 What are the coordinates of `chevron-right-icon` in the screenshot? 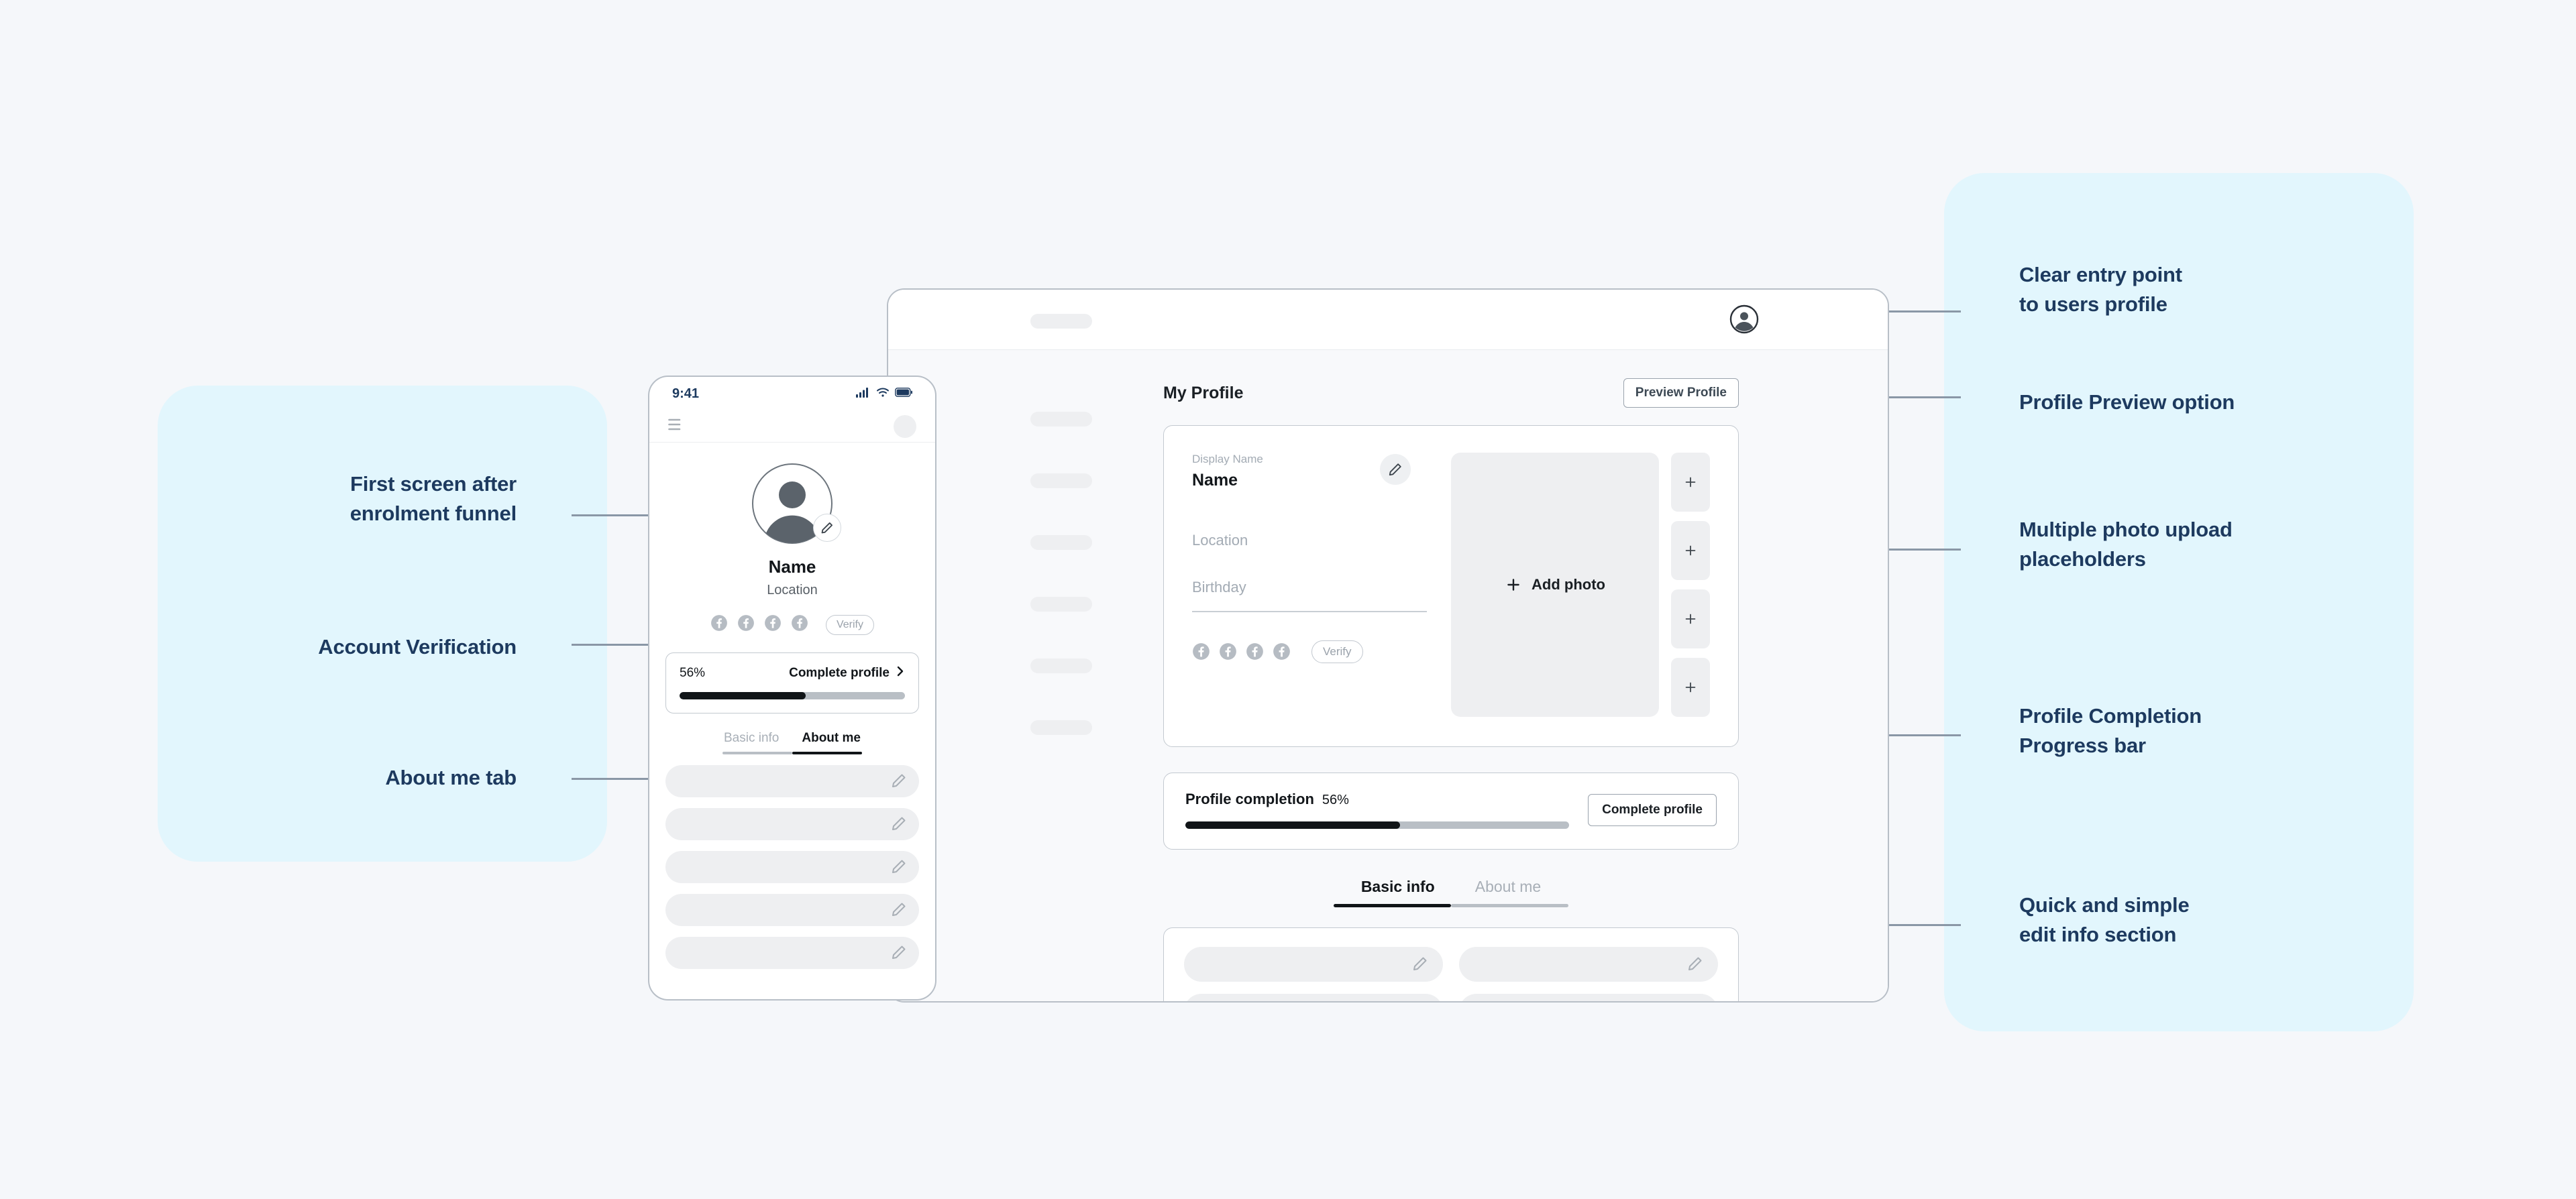 It's located at (900, 673).